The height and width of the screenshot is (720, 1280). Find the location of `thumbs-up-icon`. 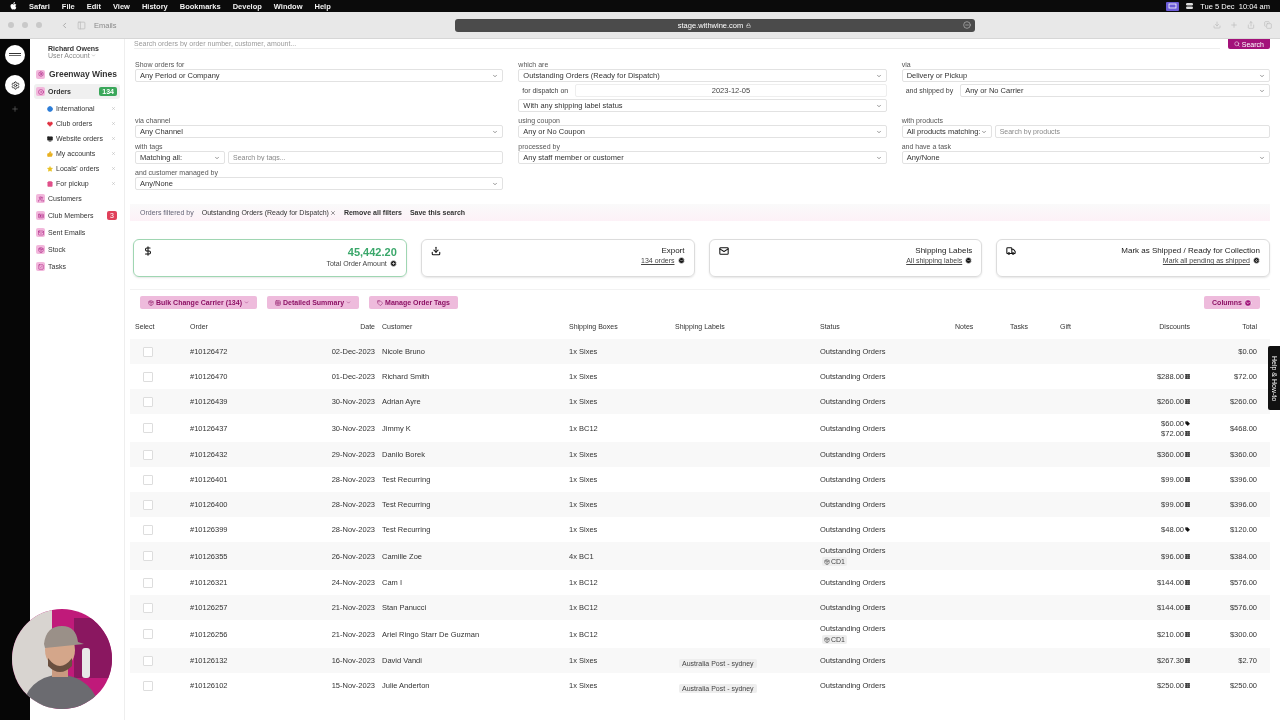

thumbs-up-icon is located at coordinates (50, 153).